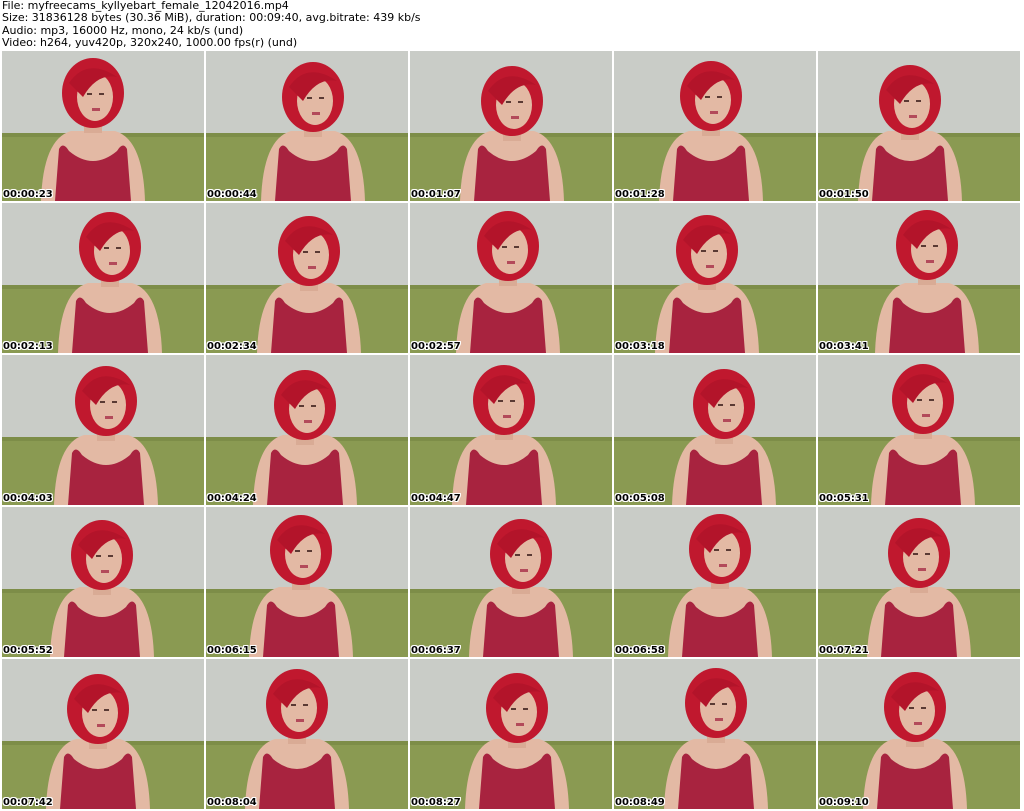 The image size is (1024, 811). Describe the element at coordinates (844, 802) in the screenshot. I see `timestamp-label: 00:09:10` at that location.